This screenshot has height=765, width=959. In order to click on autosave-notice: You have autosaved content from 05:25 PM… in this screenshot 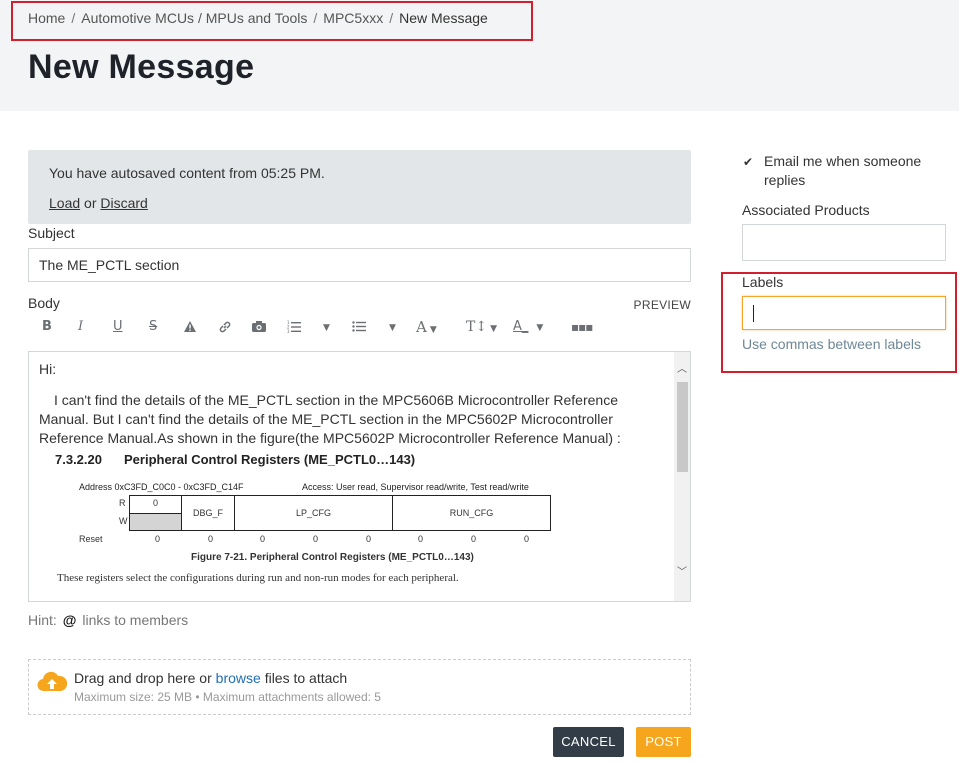, I will do `click(359, 187)`.